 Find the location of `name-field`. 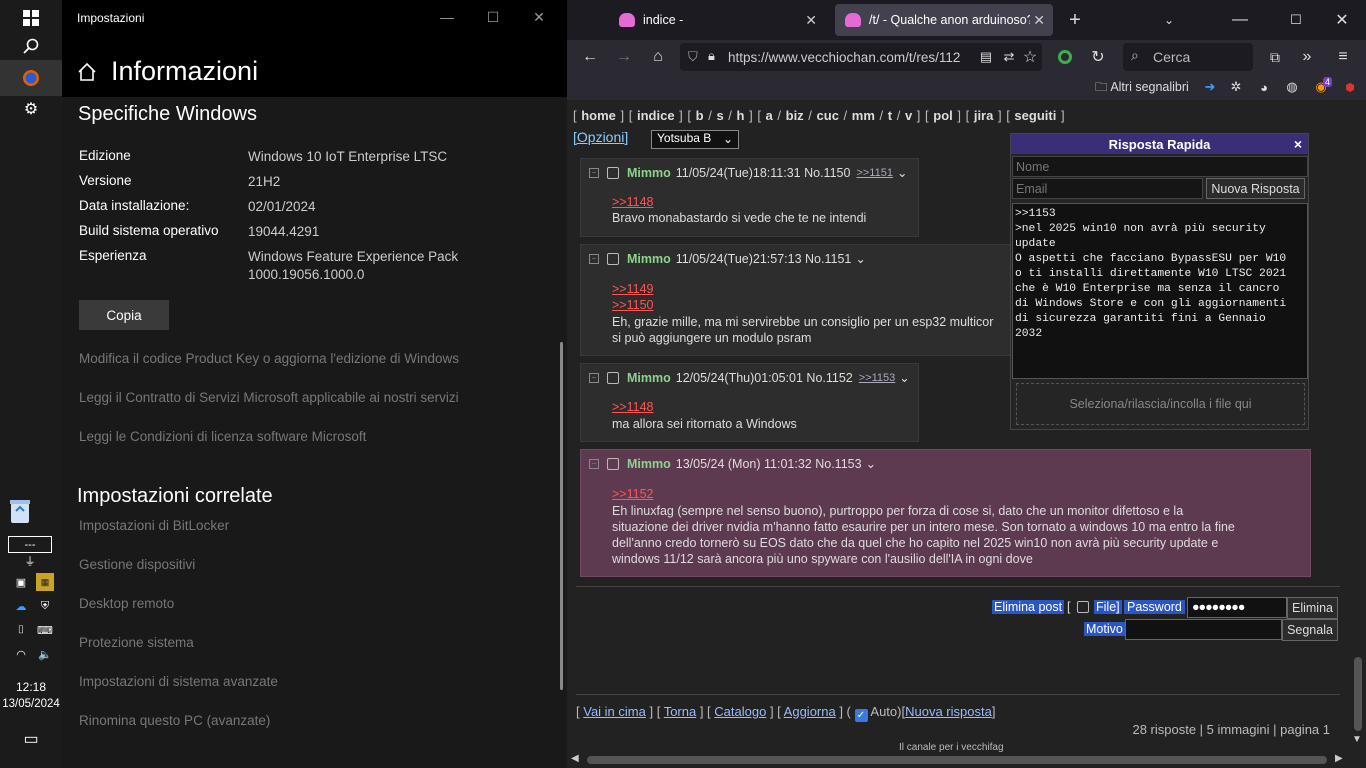

name-field is located at coordinates (1160, 166).